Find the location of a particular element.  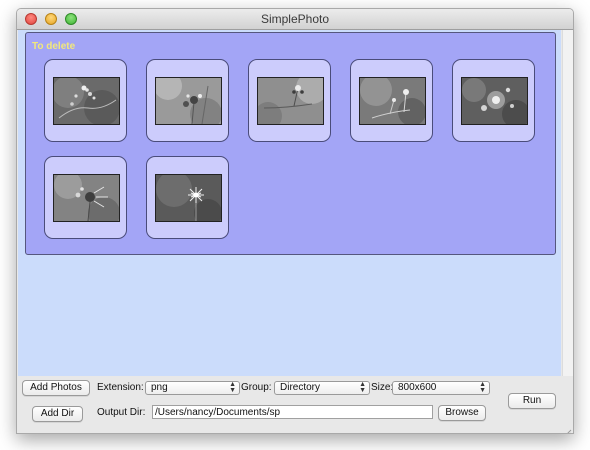

add-dir-button: Add Dir is located at coordinates (57, 414).